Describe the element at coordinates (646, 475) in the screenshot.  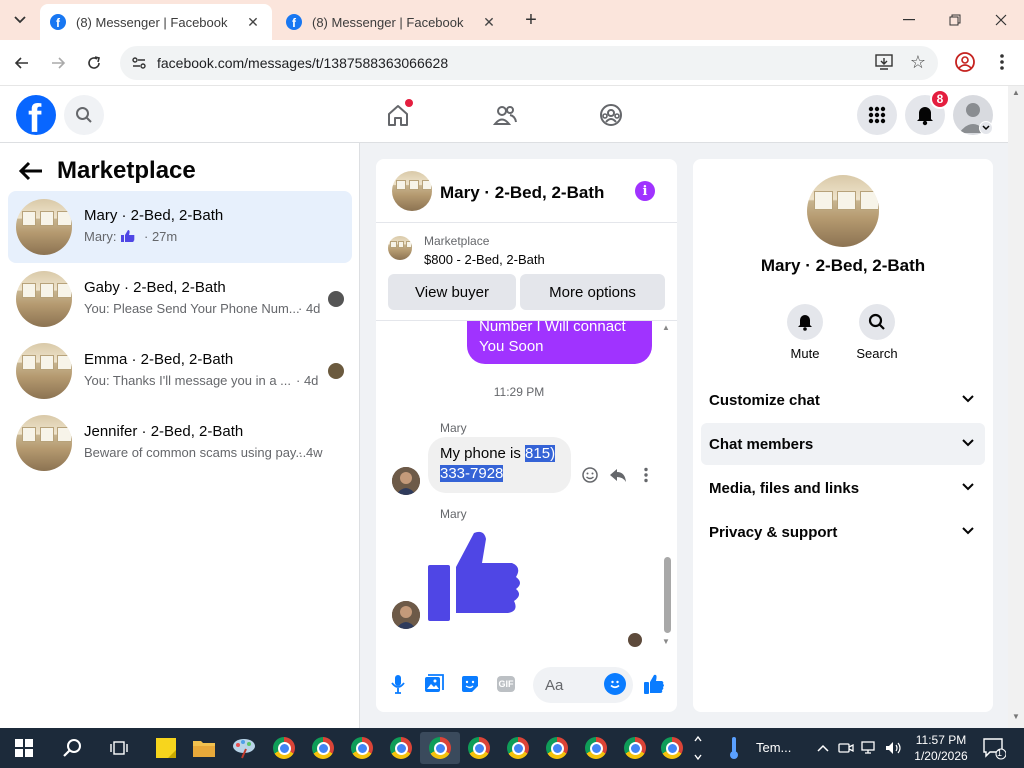
I see `more-actions-icon` at that location.